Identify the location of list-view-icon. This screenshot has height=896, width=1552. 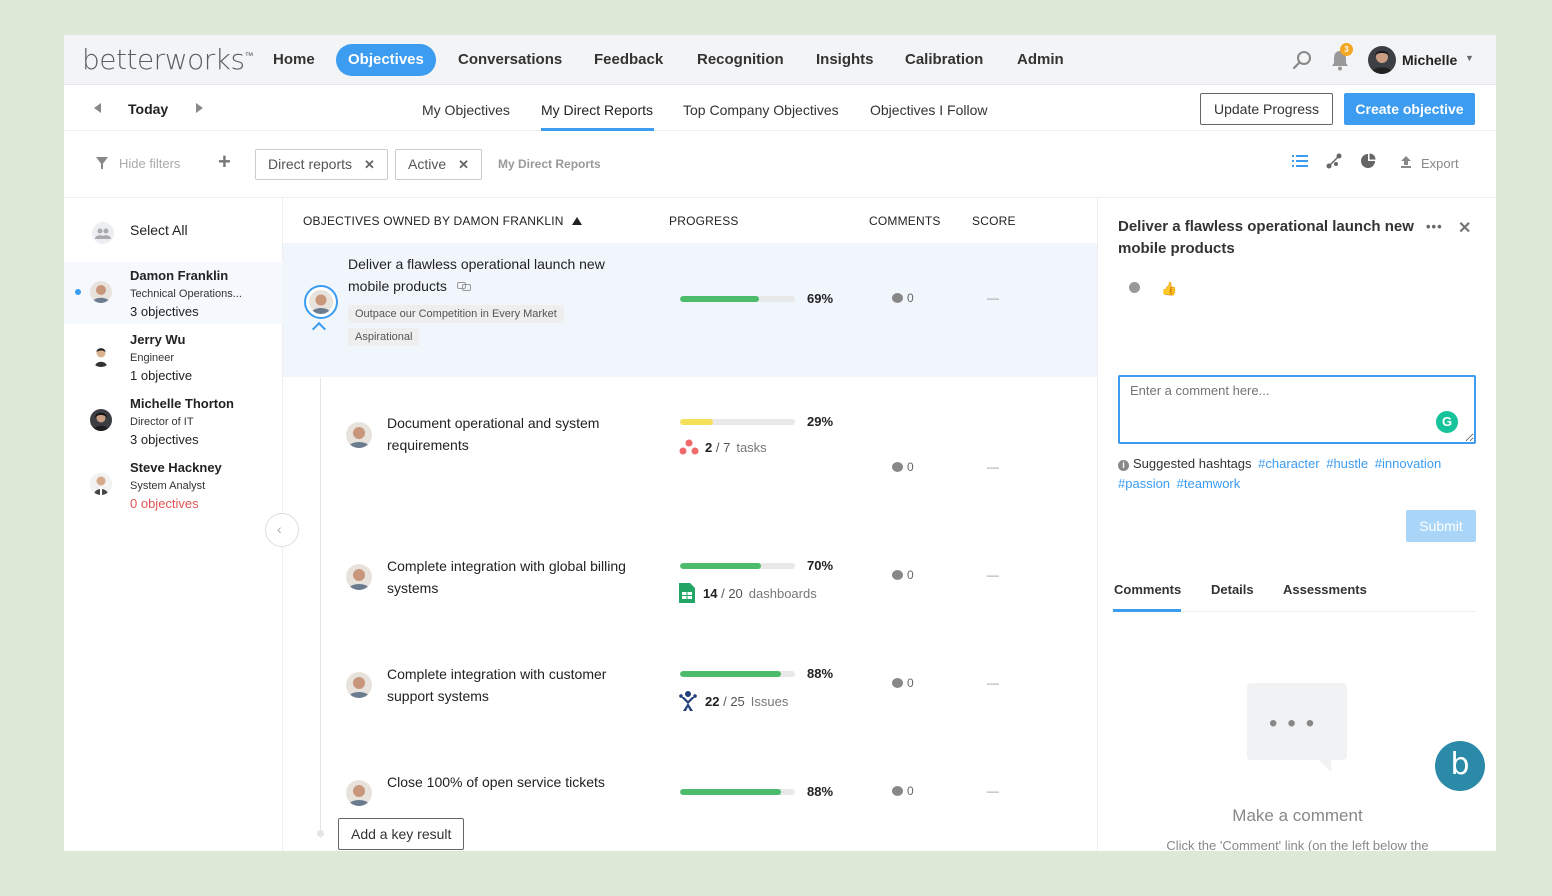
(1300, 161).